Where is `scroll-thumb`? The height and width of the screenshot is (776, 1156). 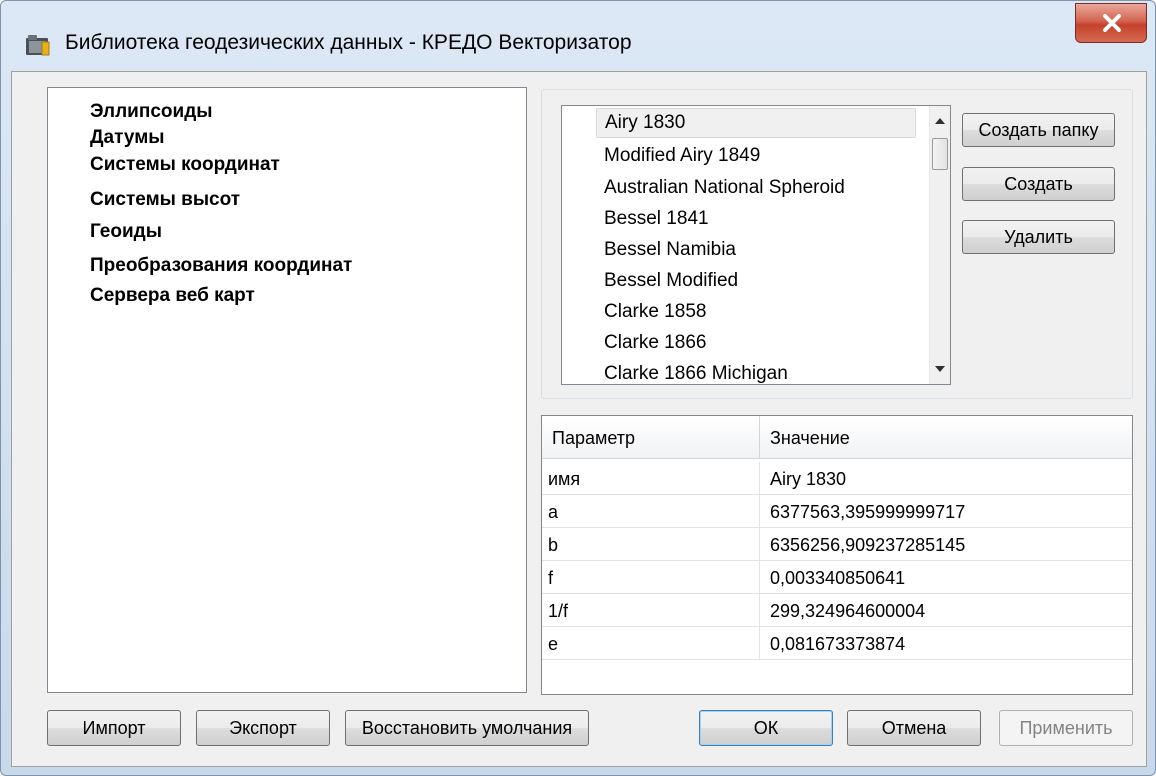
scroll-thumb is located at coordinates (940, 154).